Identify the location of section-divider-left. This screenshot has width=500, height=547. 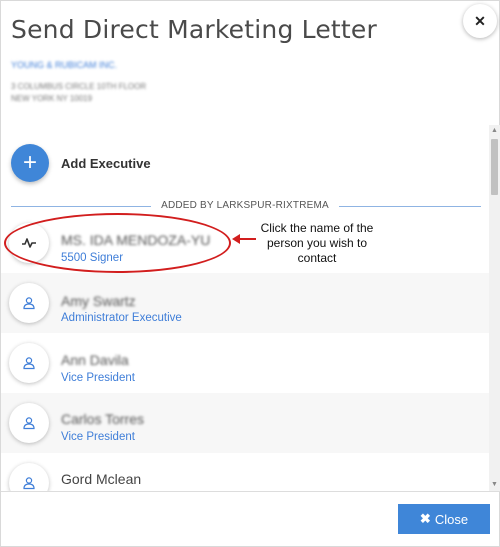
(81, 206).